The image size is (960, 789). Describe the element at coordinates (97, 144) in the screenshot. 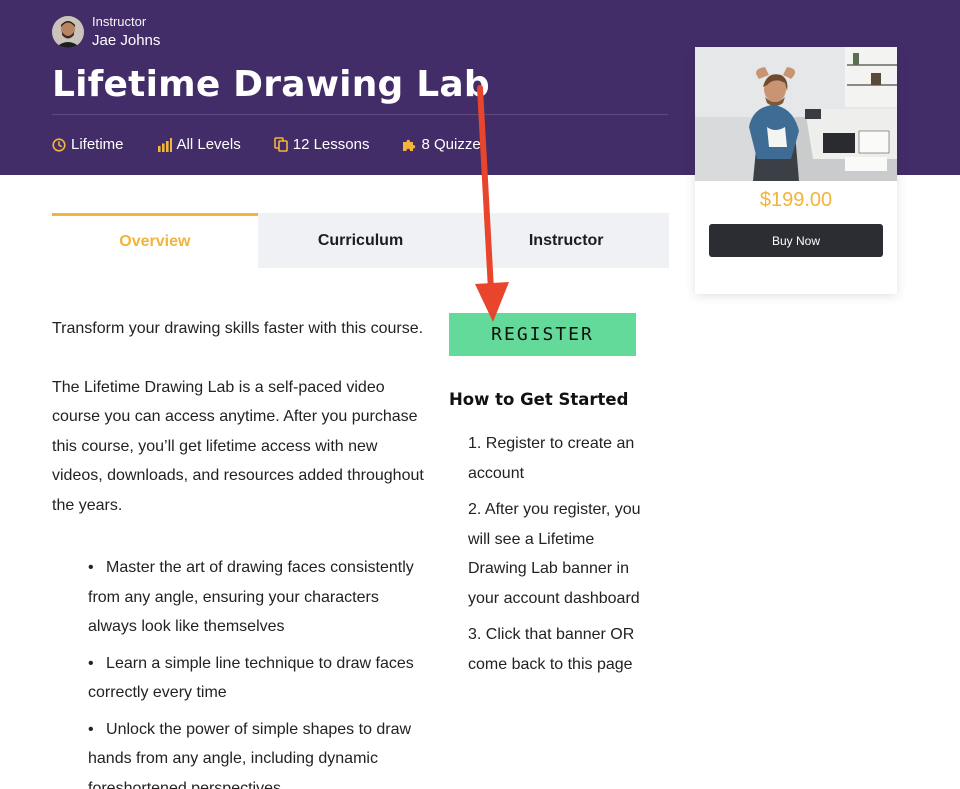

I see `meta-duration-label: Lifetime` at that location.